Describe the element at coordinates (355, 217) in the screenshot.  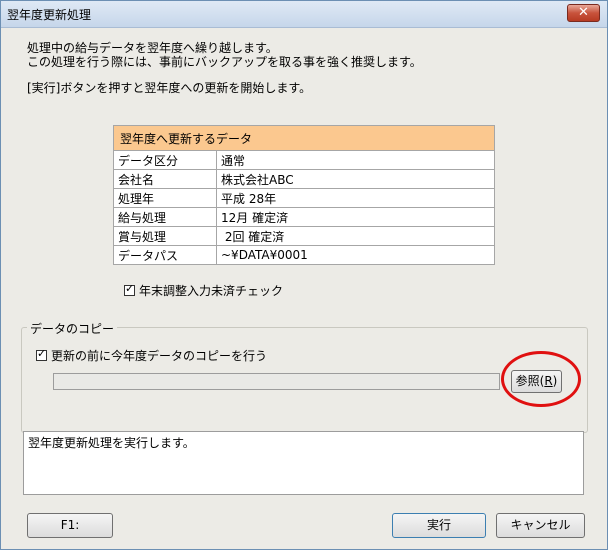
I see `row-value: 12月 確定済` at that location.